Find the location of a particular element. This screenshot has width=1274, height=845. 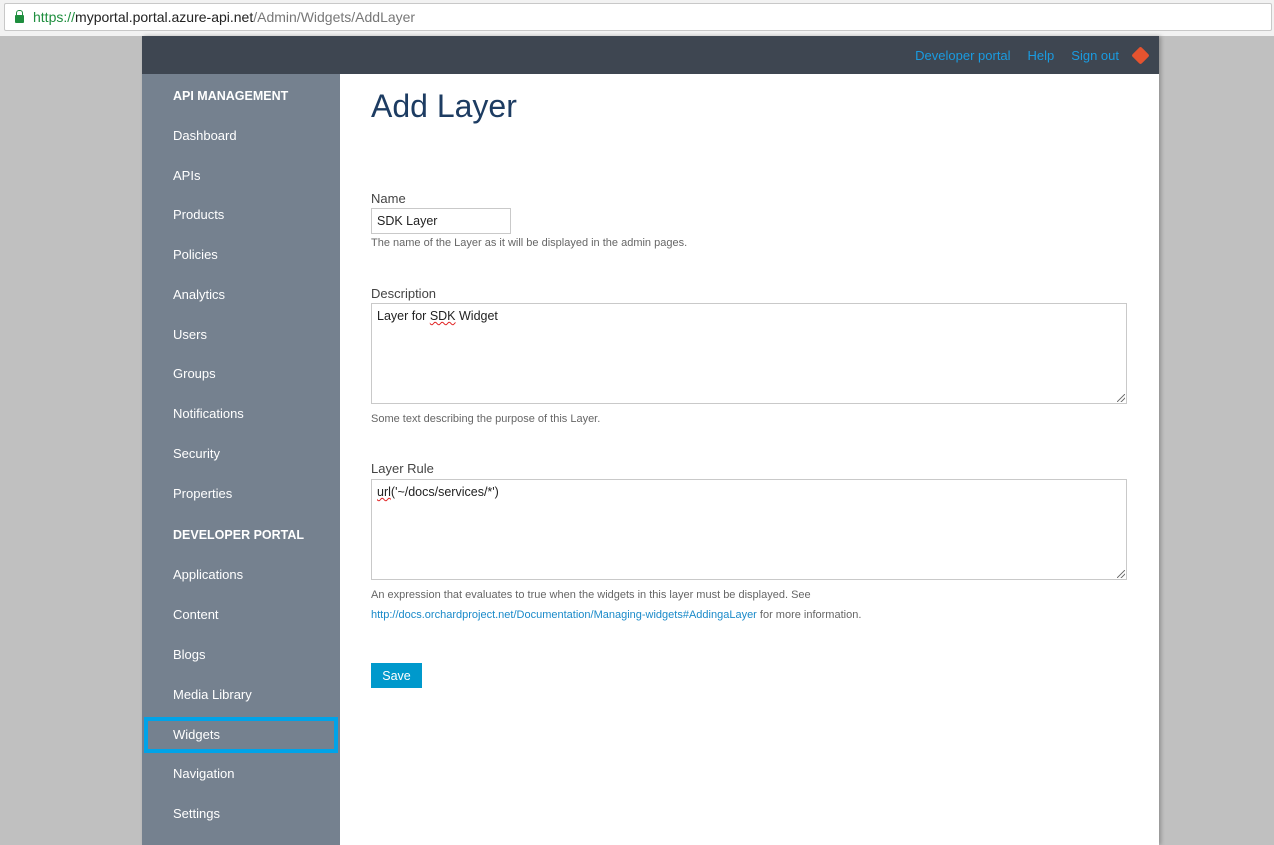

sidebar-item-notifications: Notifications is located at coordinates (241, 414).